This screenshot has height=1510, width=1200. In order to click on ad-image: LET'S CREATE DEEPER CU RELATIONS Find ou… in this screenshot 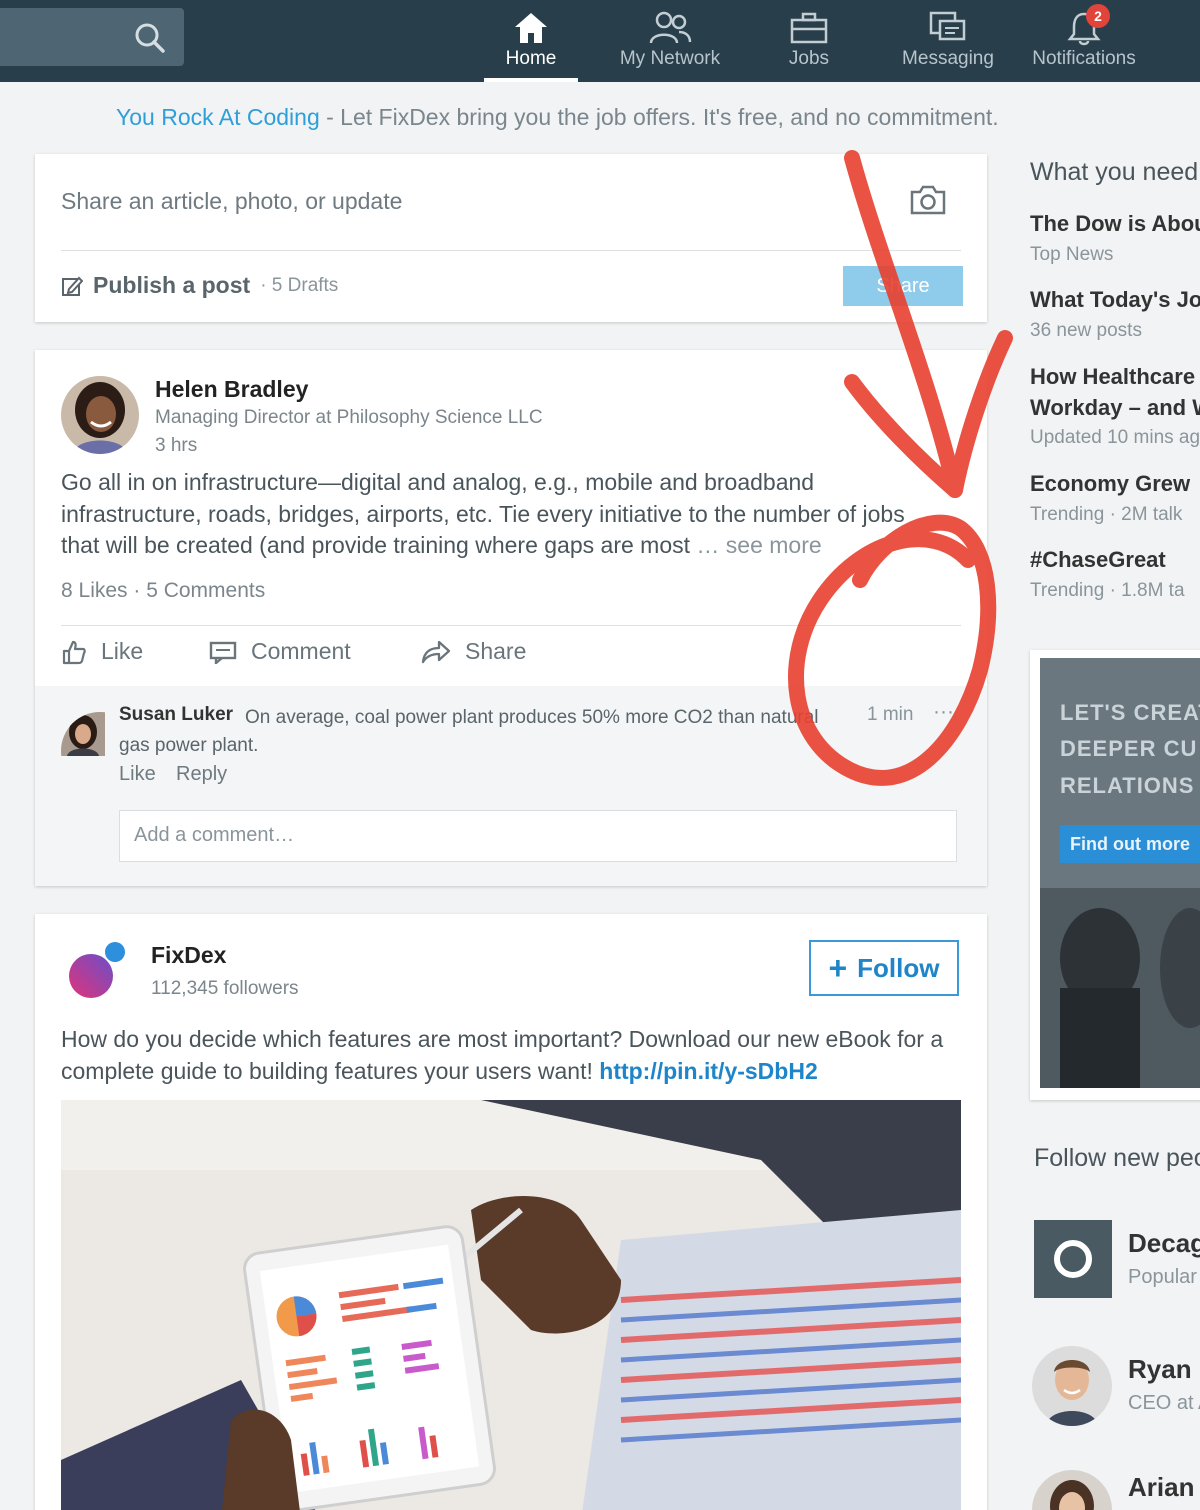, I will do `click(1120, 873)`.